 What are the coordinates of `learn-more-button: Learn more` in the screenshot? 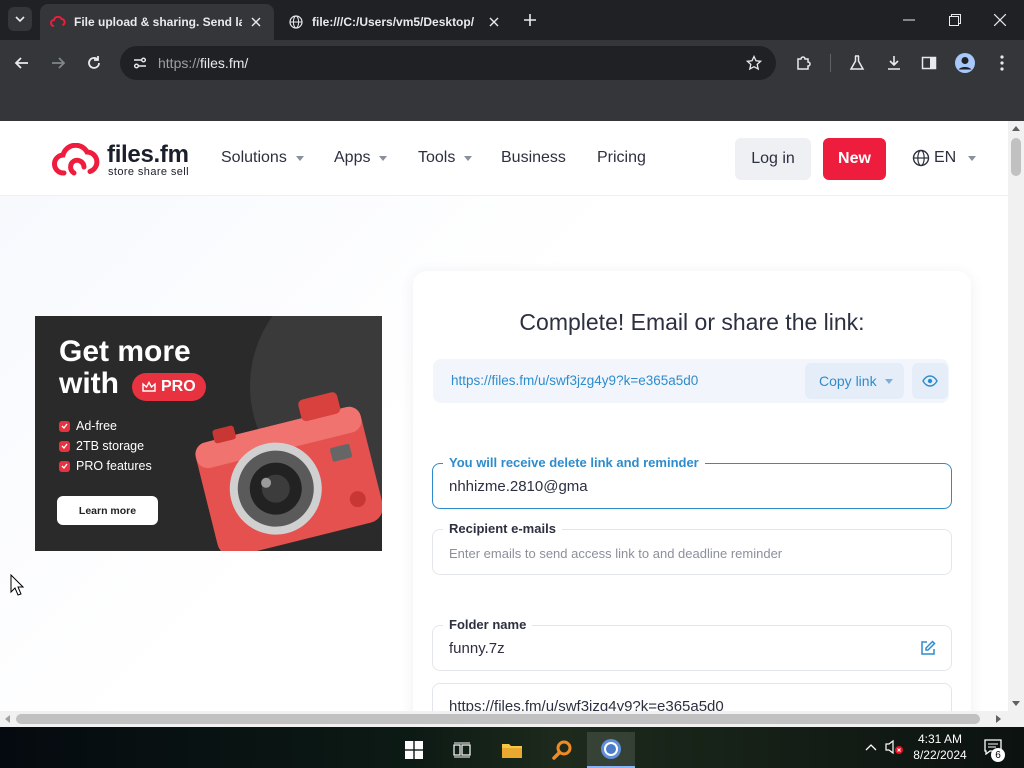 It's located at (107, 510).